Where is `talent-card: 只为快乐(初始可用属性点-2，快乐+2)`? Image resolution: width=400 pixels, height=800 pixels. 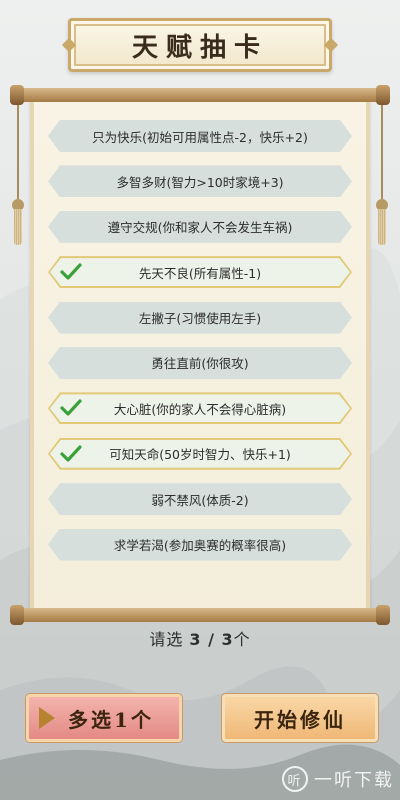
talent-card: 只为快乐(初始可用属性点-2，快乐+2) is located at coordinates (200, 136).